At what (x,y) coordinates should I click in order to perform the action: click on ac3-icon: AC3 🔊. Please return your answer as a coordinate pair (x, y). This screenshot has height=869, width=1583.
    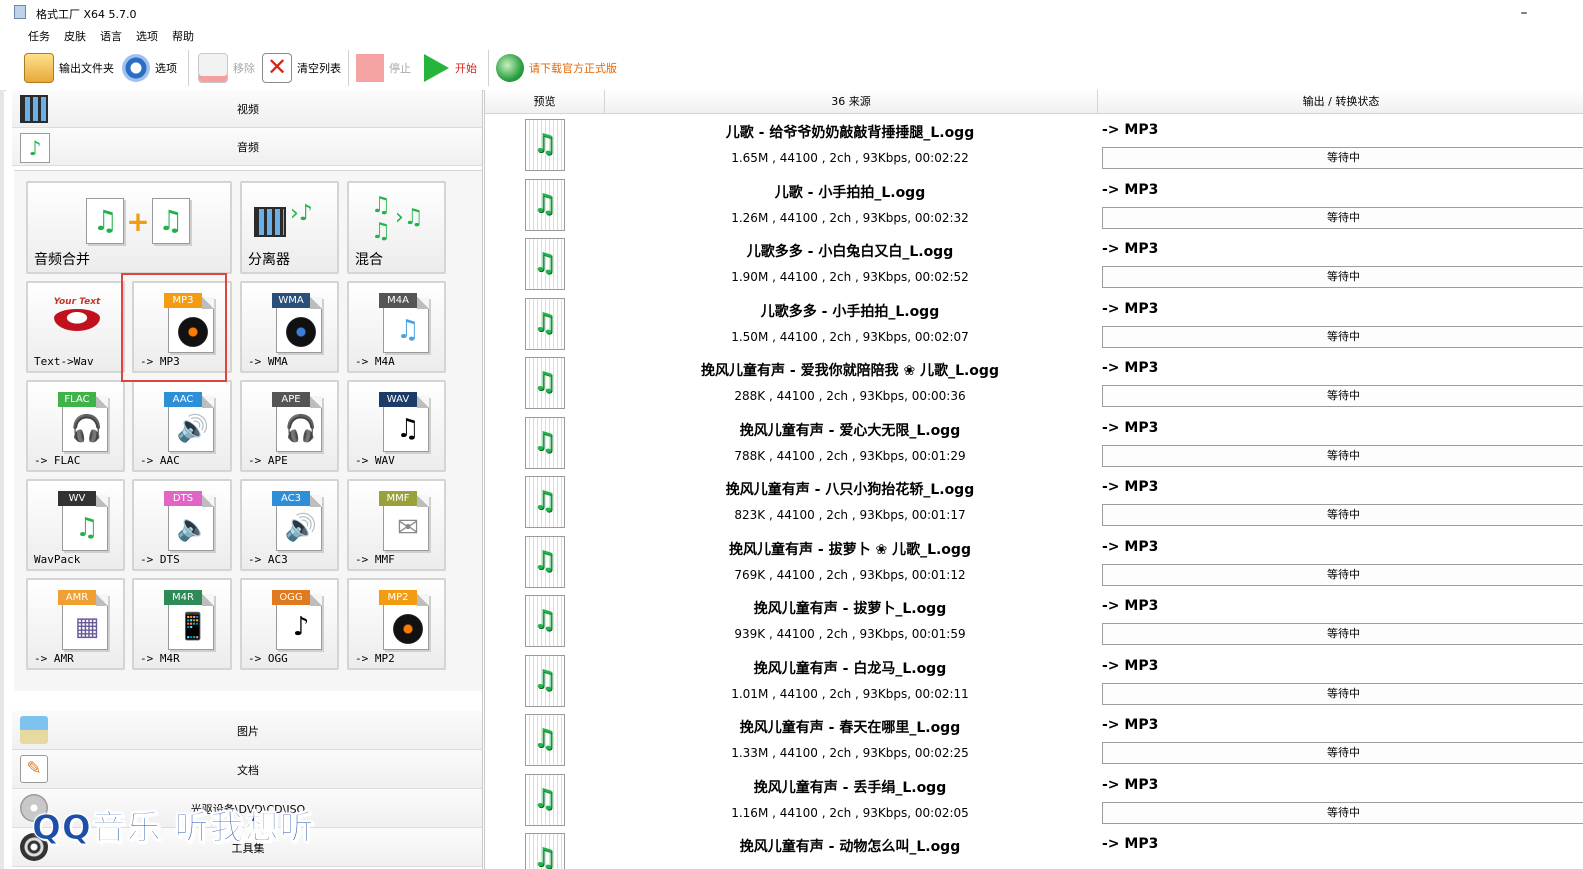
    Looking at the image, I should click on (297, 521).